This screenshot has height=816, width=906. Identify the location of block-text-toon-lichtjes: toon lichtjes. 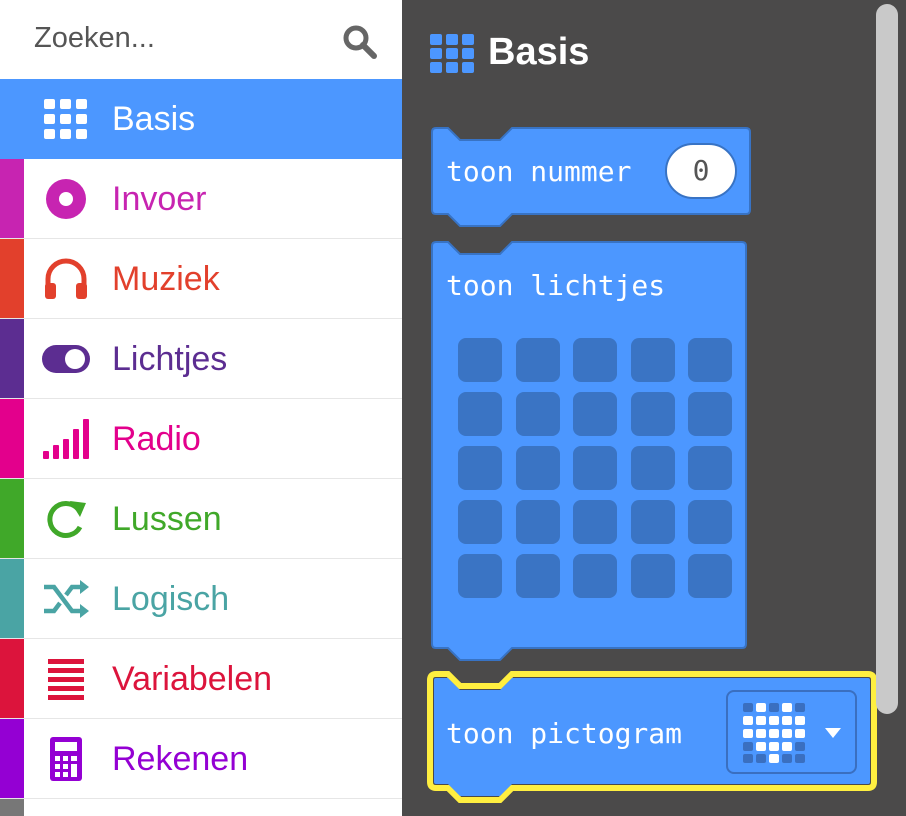
(556, 285).